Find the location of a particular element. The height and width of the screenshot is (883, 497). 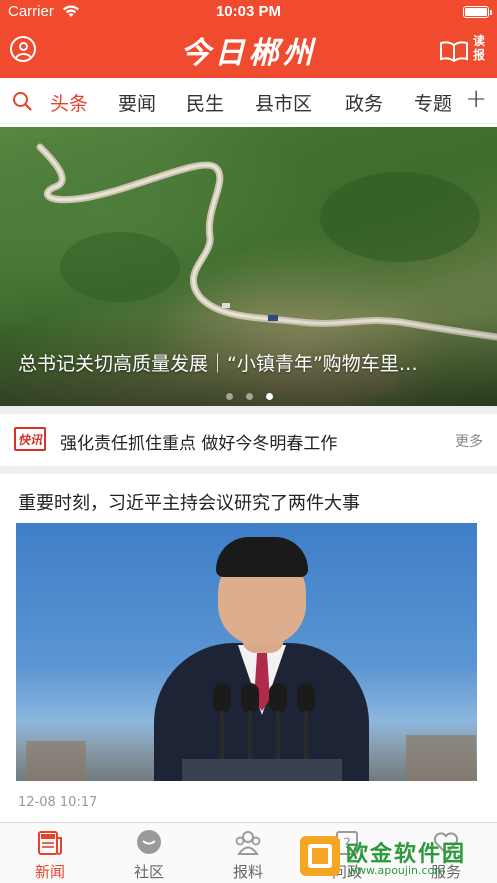

tab-counties: 县市区 is located at coordinates (283, 102).